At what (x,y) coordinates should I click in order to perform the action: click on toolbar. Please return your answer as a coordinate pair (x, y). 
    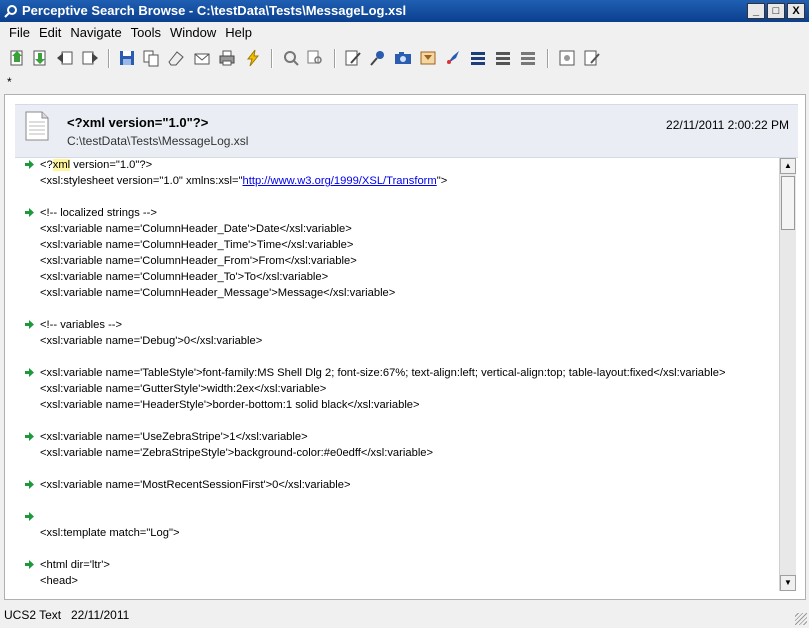
    Looking at the image, I should click on (404, 60).